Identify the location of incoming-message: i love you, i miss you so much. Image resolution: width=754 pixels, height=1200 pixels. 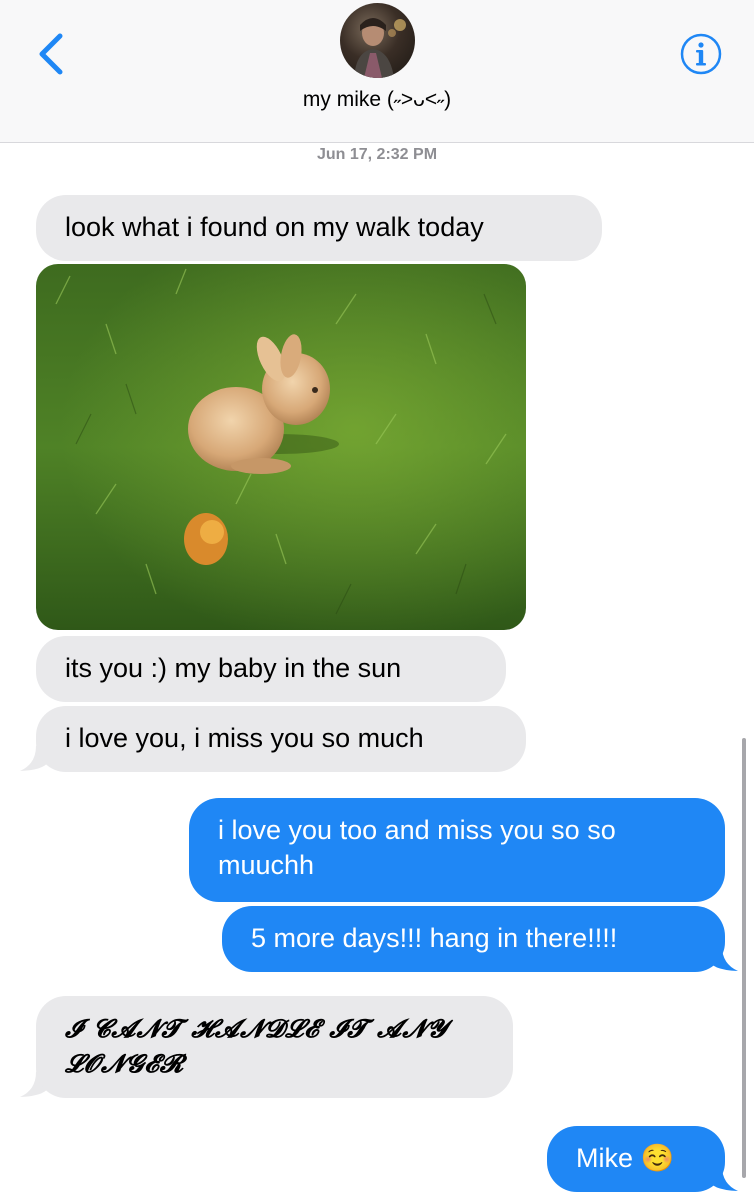
(281, 739).